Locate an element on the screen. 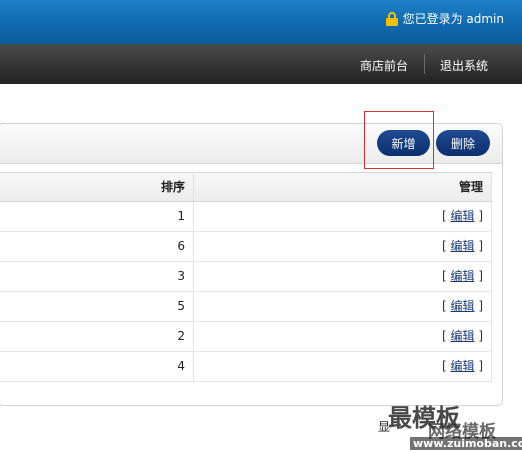 The image size is (522, 453). store-front-link: 商店前台 is located at coordinates (384, 65).